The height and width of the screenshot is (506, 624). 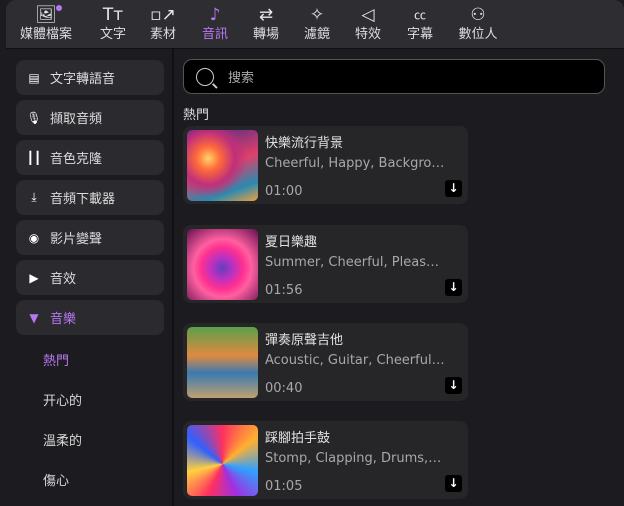 What do you see at coordinates (34, 117) in the screenshot?
I see `microphone-icon: 🎙` at bounding box center [34, 117].